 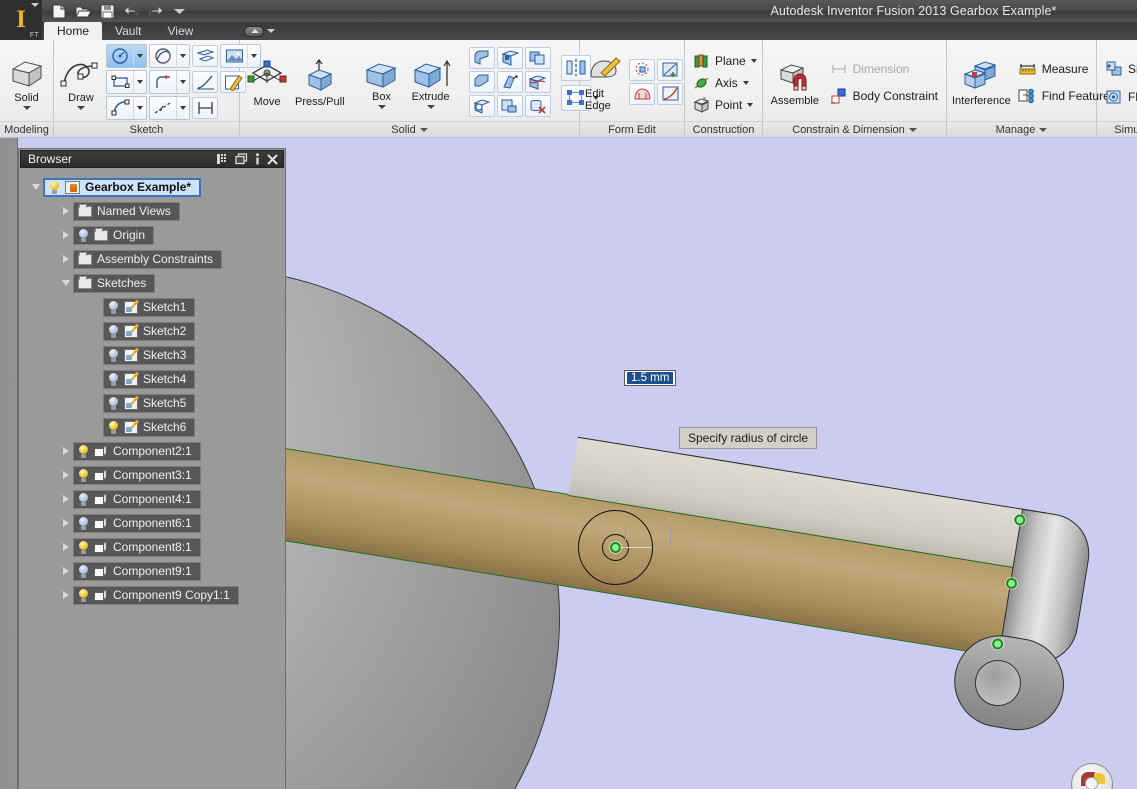 I want to click on radius-dimension-input: 1.5 mm, so click(x=650, y=378).